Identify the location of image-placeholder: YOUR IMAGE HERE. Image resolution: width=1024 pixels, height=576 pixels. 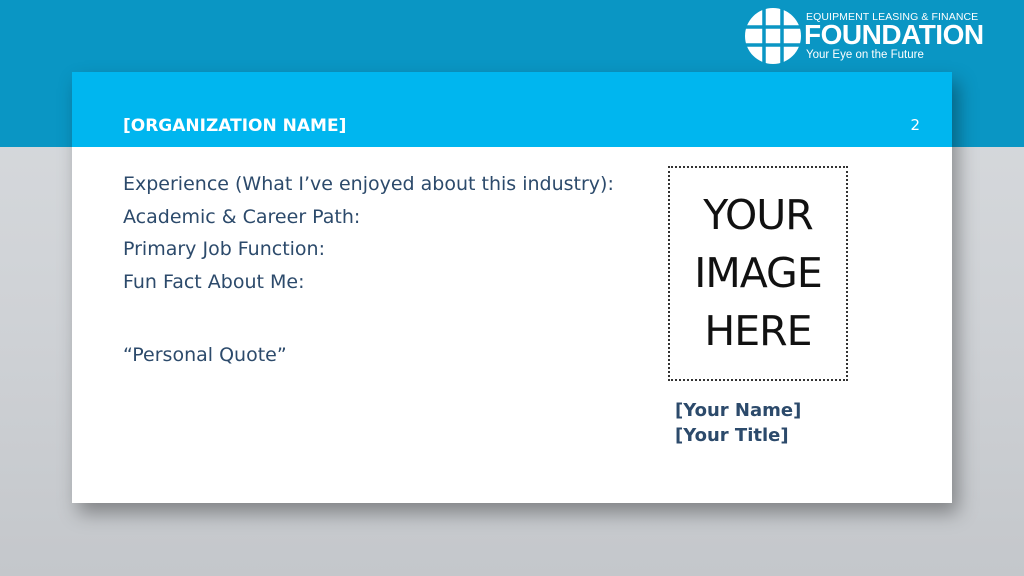
(758, 273).